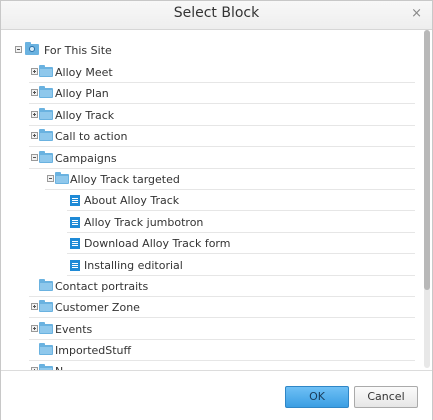  Describe the element at coordinates (216, 13) in the screenshot. I see `dialog-title: Select Block` at that location.